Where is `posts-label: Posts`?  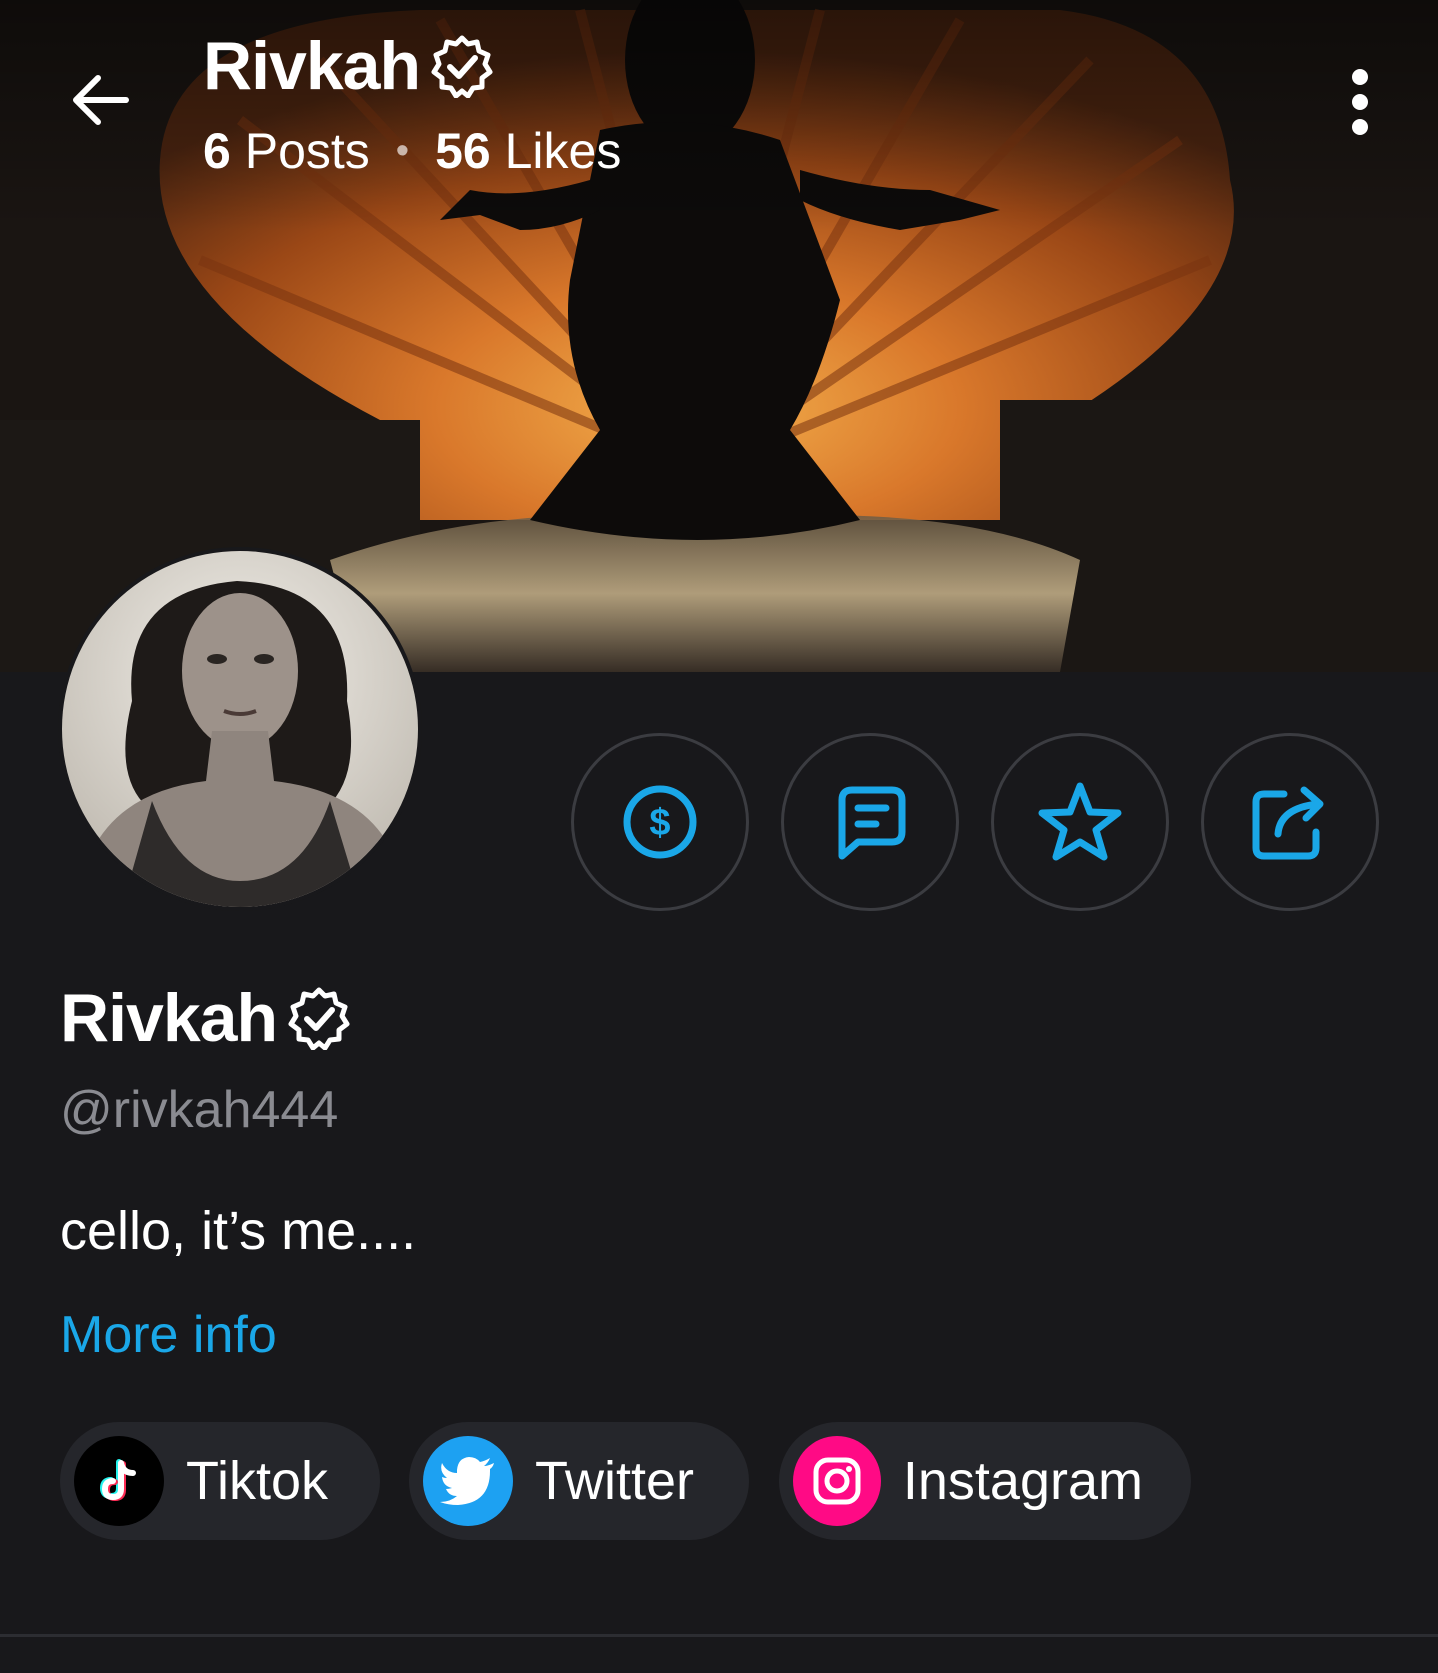 posts-label: Posts is located at coordinates (307, 151).